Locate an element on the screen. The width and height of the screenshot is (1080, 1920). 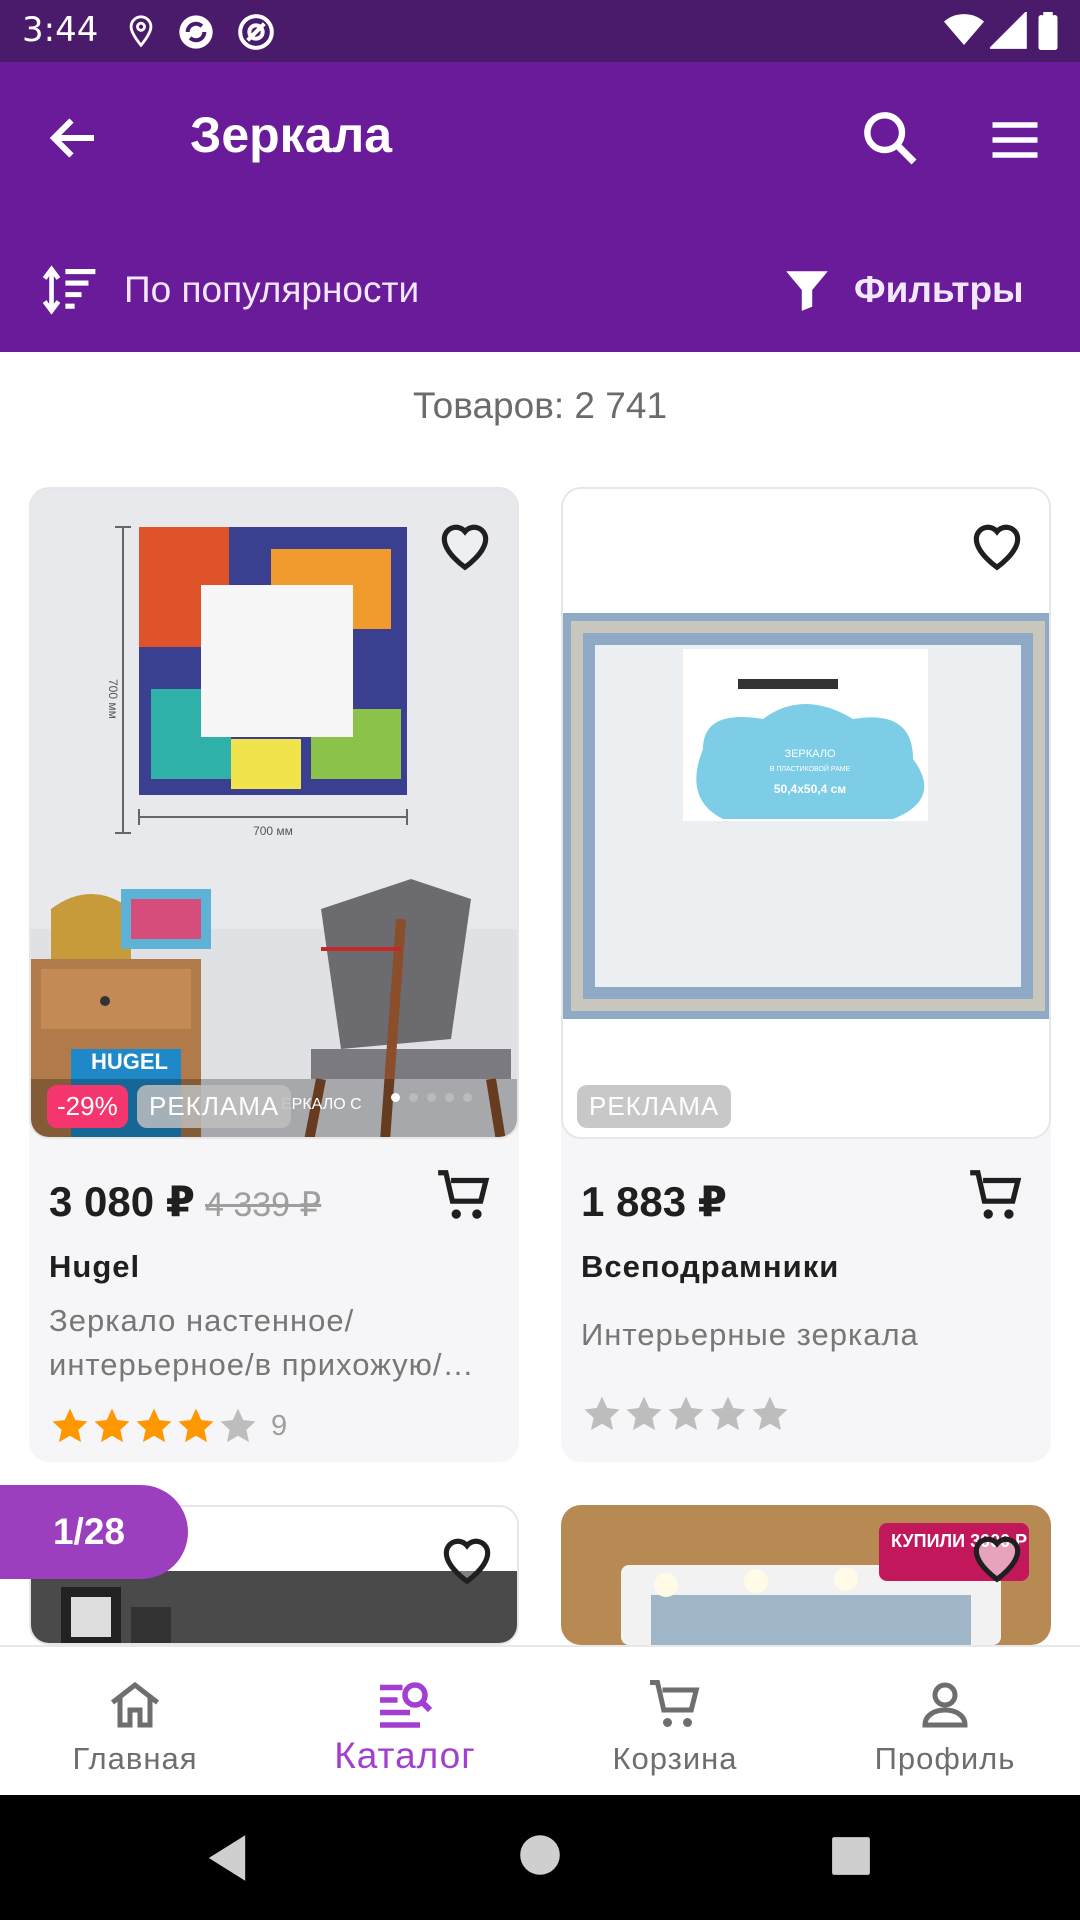
filters-label: Фильтры is located at coordinates (939, 289).